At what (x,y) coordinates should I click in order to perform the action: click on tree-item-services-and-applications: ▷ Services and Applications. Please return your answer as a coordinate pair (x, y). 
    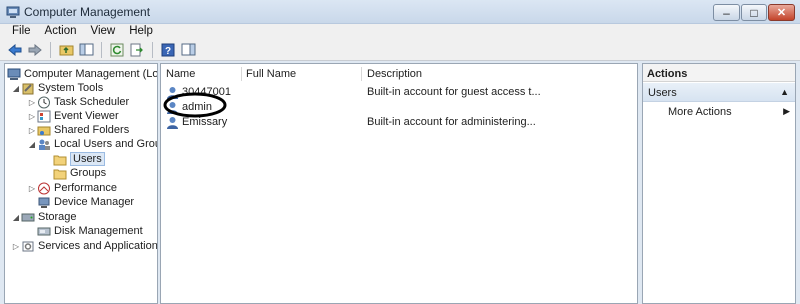
    Looking at the image, I should click on (84, 246).